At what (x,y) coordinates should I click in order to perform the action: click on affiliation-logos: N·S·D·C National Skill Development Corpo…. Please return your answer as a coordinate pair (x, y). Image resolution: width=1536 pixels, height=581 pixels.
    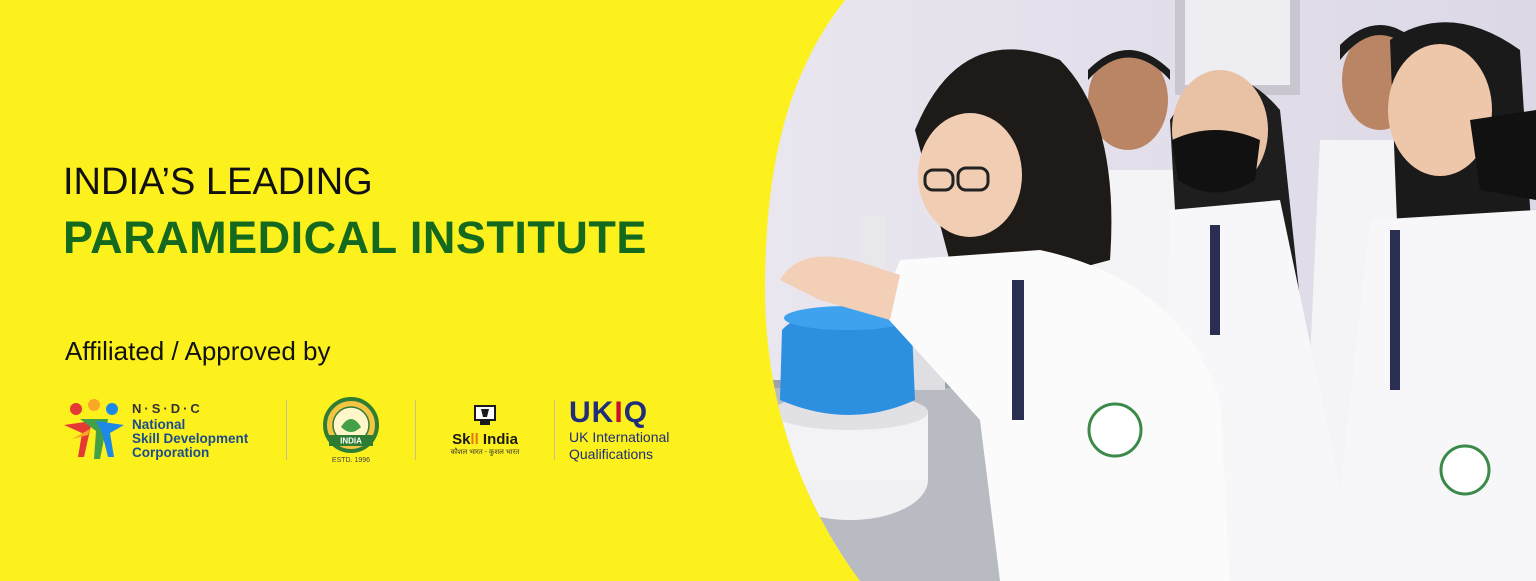
    Looking at the image, I should click on (395, 430).